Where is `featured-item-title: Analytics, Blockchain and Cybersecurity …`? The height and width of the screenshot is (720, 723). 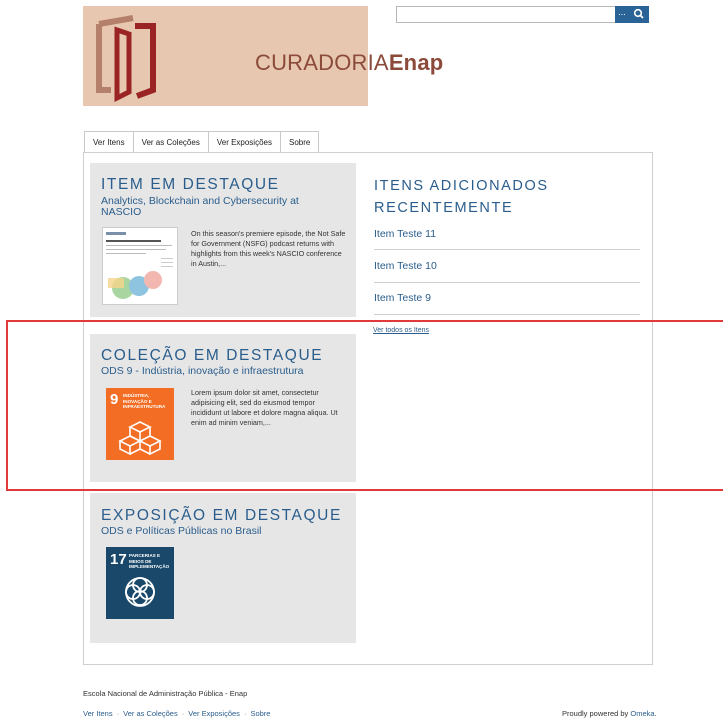 featured-item-title: Analytics, Blockchain and Cybersecurity … is located at coordinates (221, 207).